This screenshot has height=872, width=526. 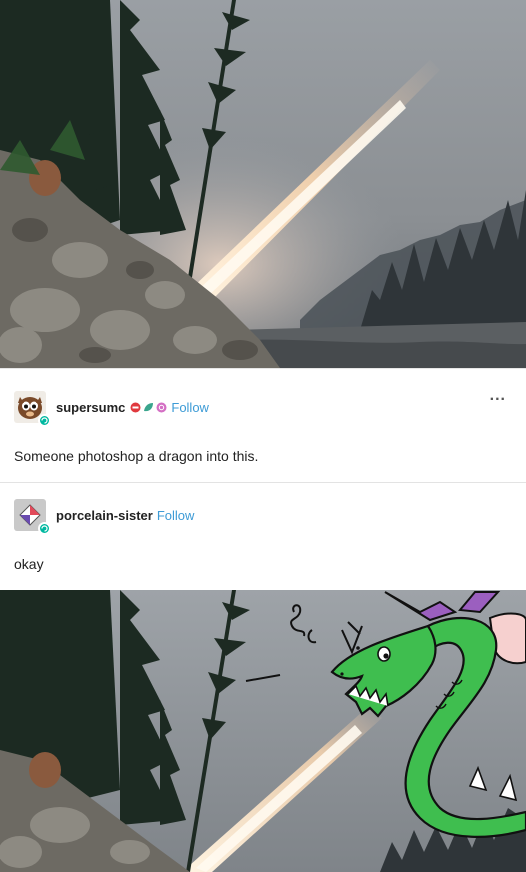 I want to click on username: supersumc, so click(x=90, y=407).